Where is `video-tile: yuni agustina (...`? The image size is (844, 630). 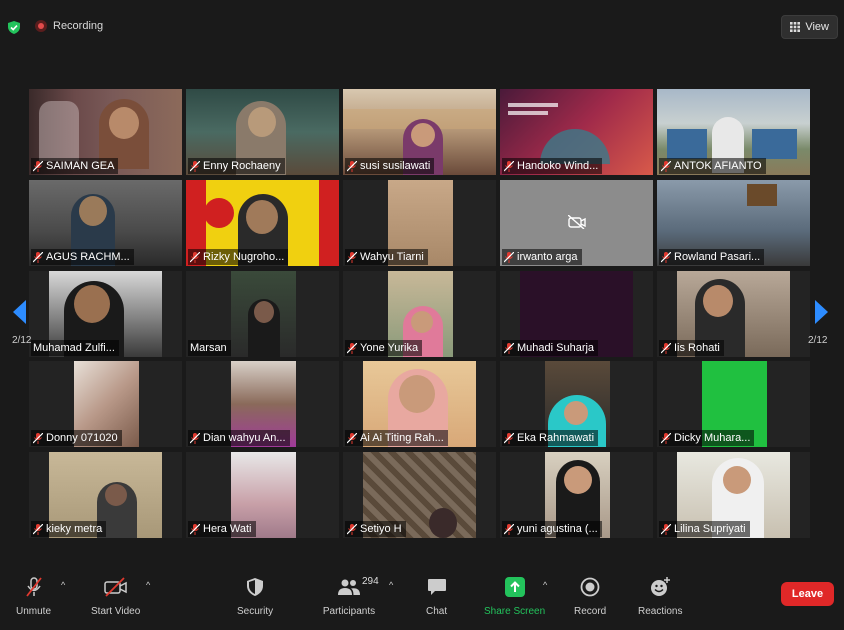
video-tile: yuni agustina (... is located at coordinates (576, 495).